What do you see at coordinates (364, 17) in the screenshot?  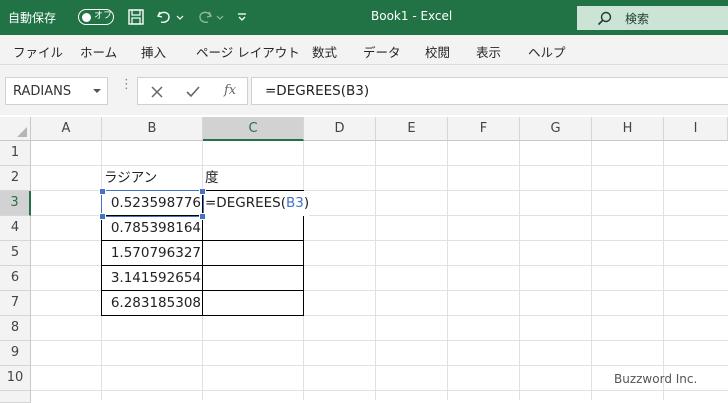 I see `title-bar: 自動保存 オフ Book1 - Excel 検索` at bounding box center [364, 17].